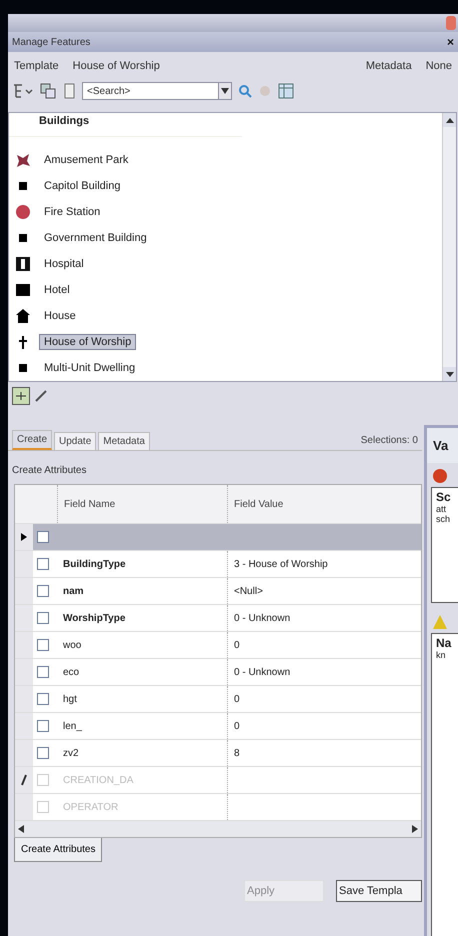  I want to click on field-value: 3 - House of Worship, so click(324, 564).